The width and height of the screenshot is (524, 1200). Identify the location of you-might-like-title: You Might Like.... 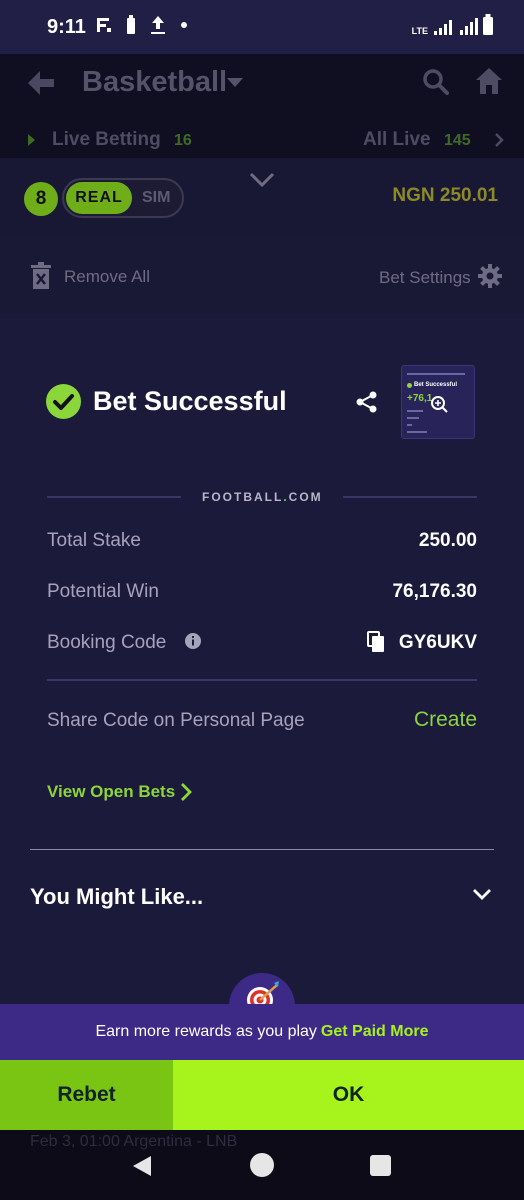
(116, 897).